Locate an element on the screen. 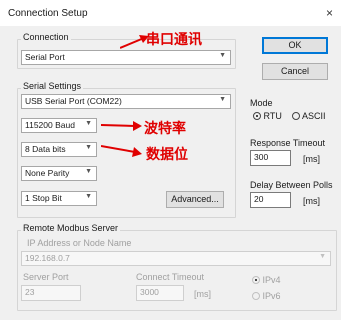 This screenshot has width=341, height=320. connect-timeout-label: Connect Timeout is located at coordinates (170, 277).